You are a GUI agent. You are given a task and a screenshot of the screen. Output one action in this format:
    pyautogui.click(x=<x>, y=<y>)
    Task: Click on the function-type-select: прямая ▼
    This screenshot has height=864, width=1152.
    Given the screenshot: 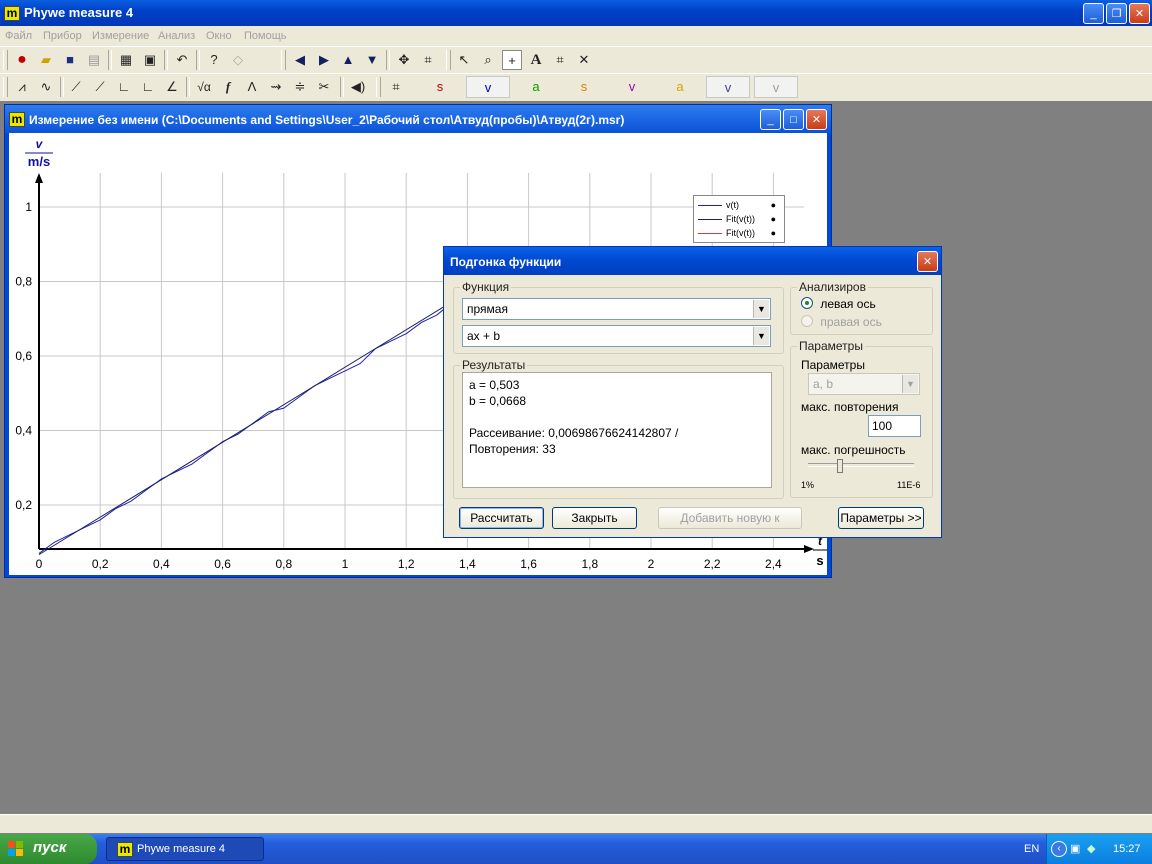 What is the action you would take?
    pyautogui.click(x=616, y=309)
    